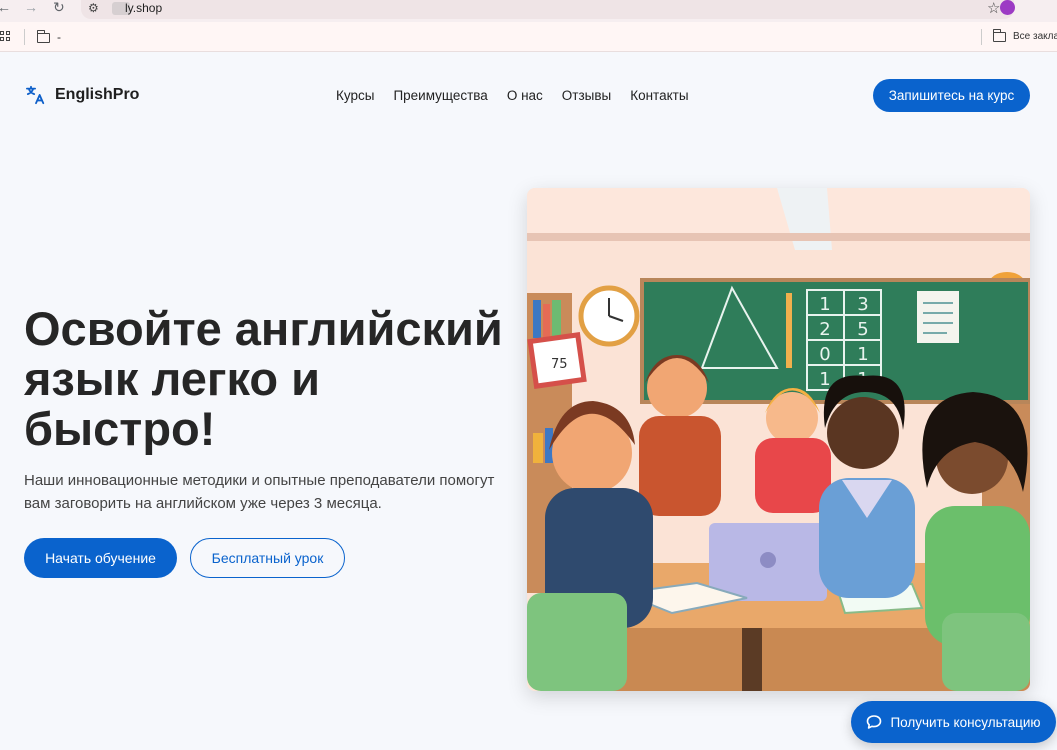 This screenshot has height=750, width=1057. Describe the element at coordinates (1035, 36) in the screenshot. I see `all-bookmarks-label: Все заклад` at that location.